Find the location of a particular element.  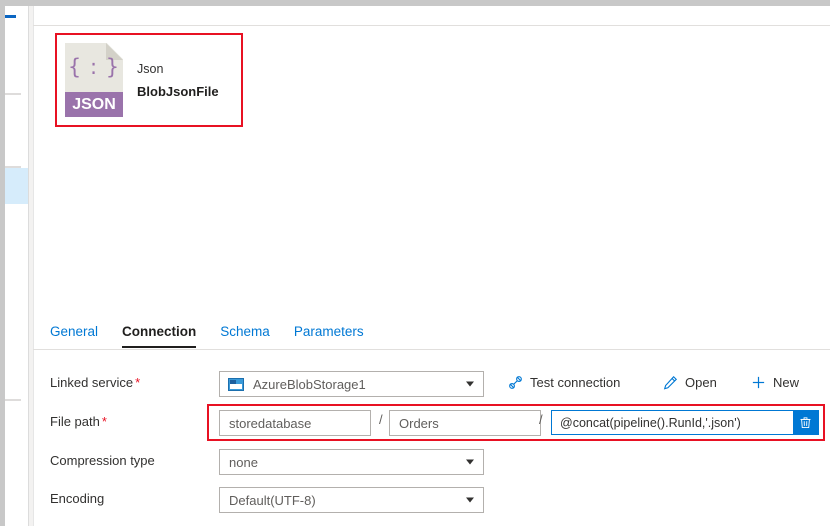

compression-type-dropdown: none is located at coordinates (351, 462).